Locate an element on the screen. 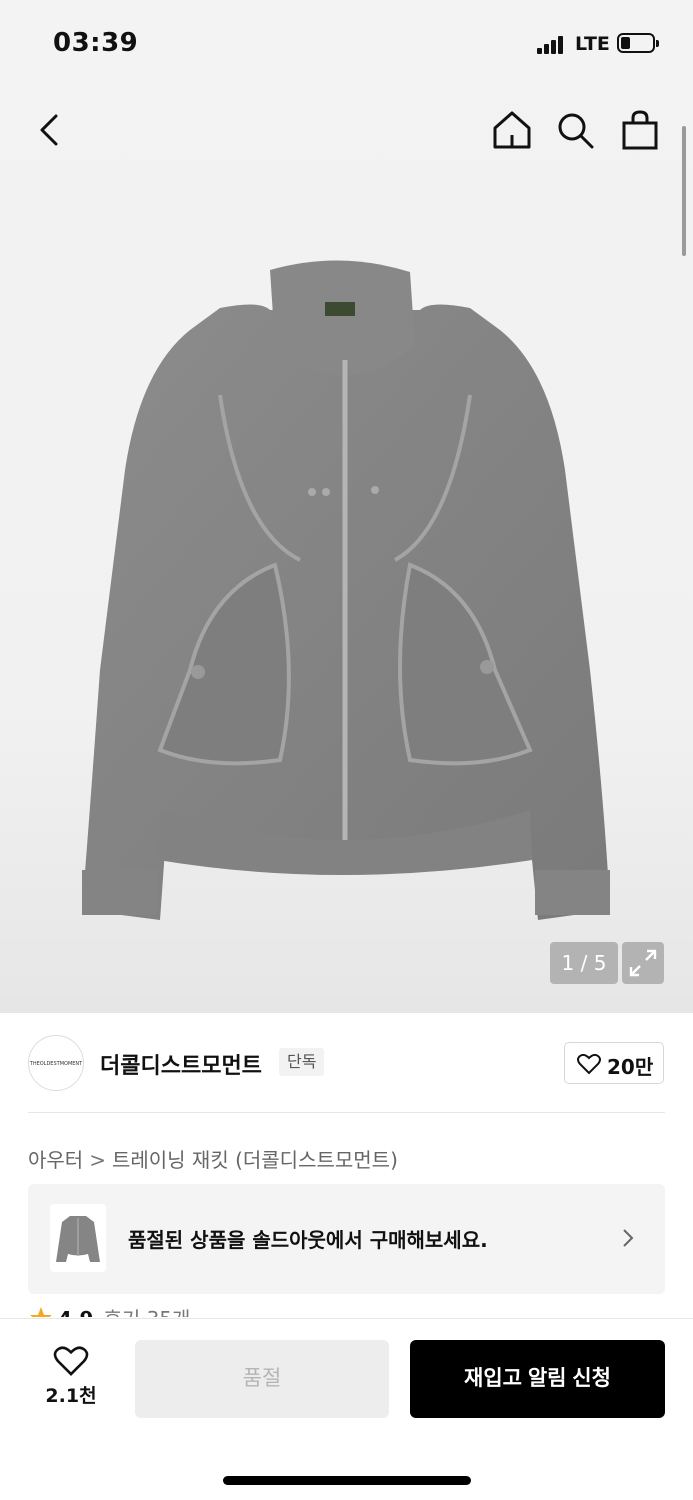  soldout-button: 품절 is located at coordinates (262, 1379).